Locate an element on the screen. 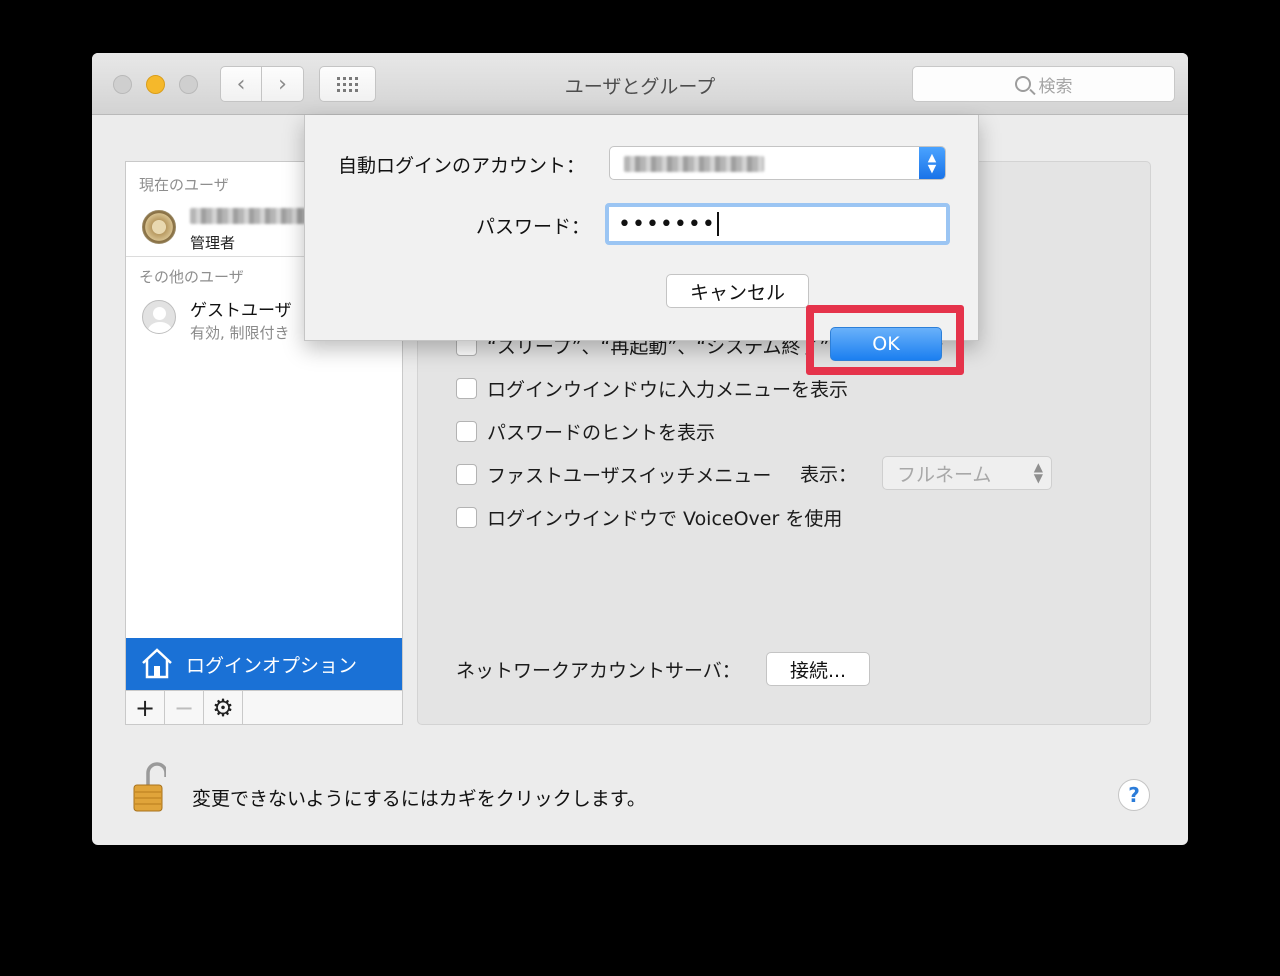 Image resolution: width=1280 pixels, height=976 pixels. checkbox-label: ログインウインドウで VoiceOver を使用 is located at coordinates (665, 519).